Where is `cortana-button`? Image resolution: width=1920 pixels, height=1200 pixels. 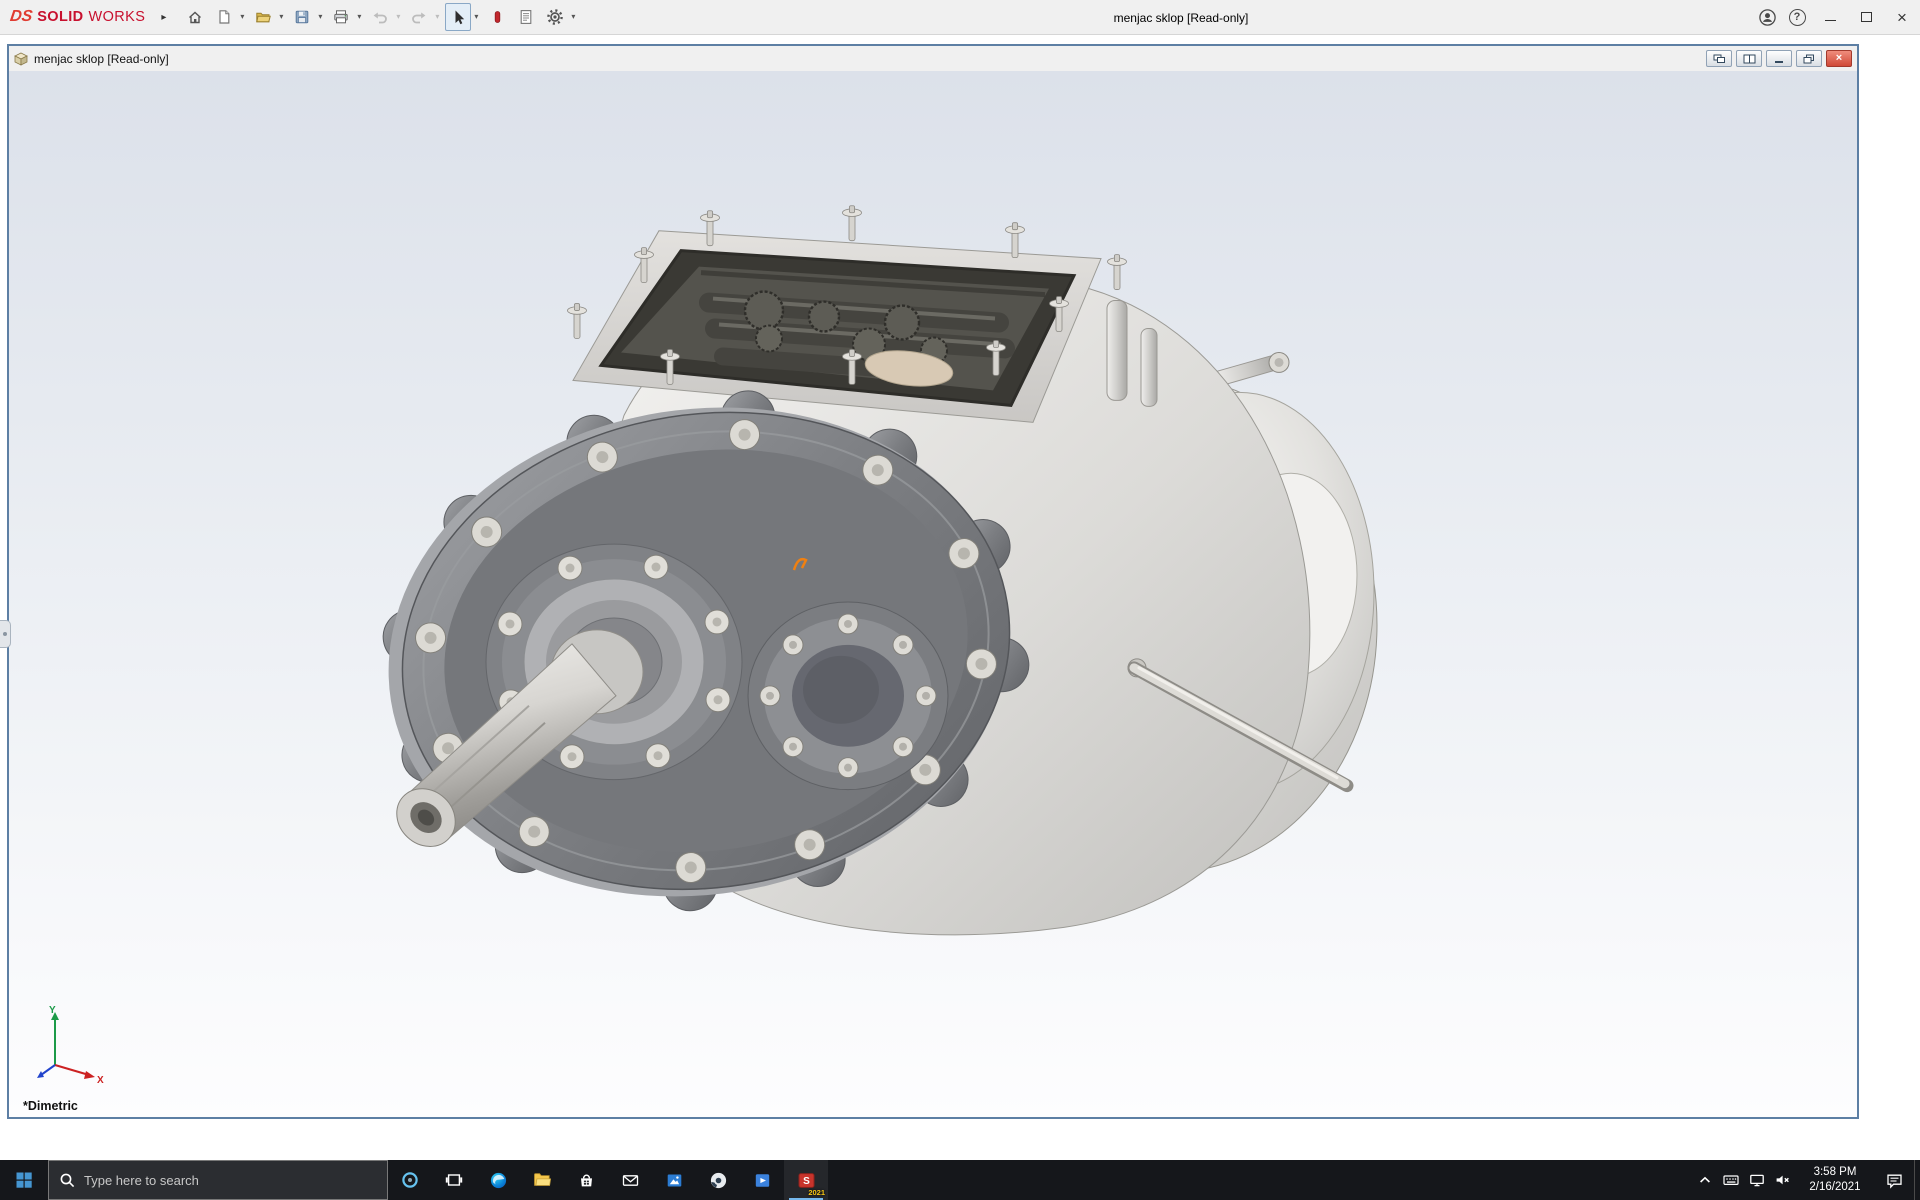
cortana-button is located at coordinates (410, 1180).